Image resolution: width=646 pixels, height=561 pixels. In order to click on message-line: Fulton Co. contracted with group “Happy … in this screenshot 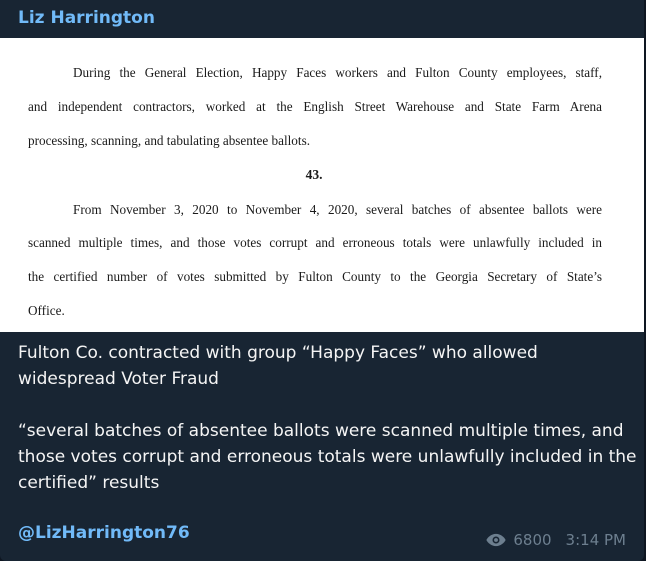, I will do `click(278, 366)`.